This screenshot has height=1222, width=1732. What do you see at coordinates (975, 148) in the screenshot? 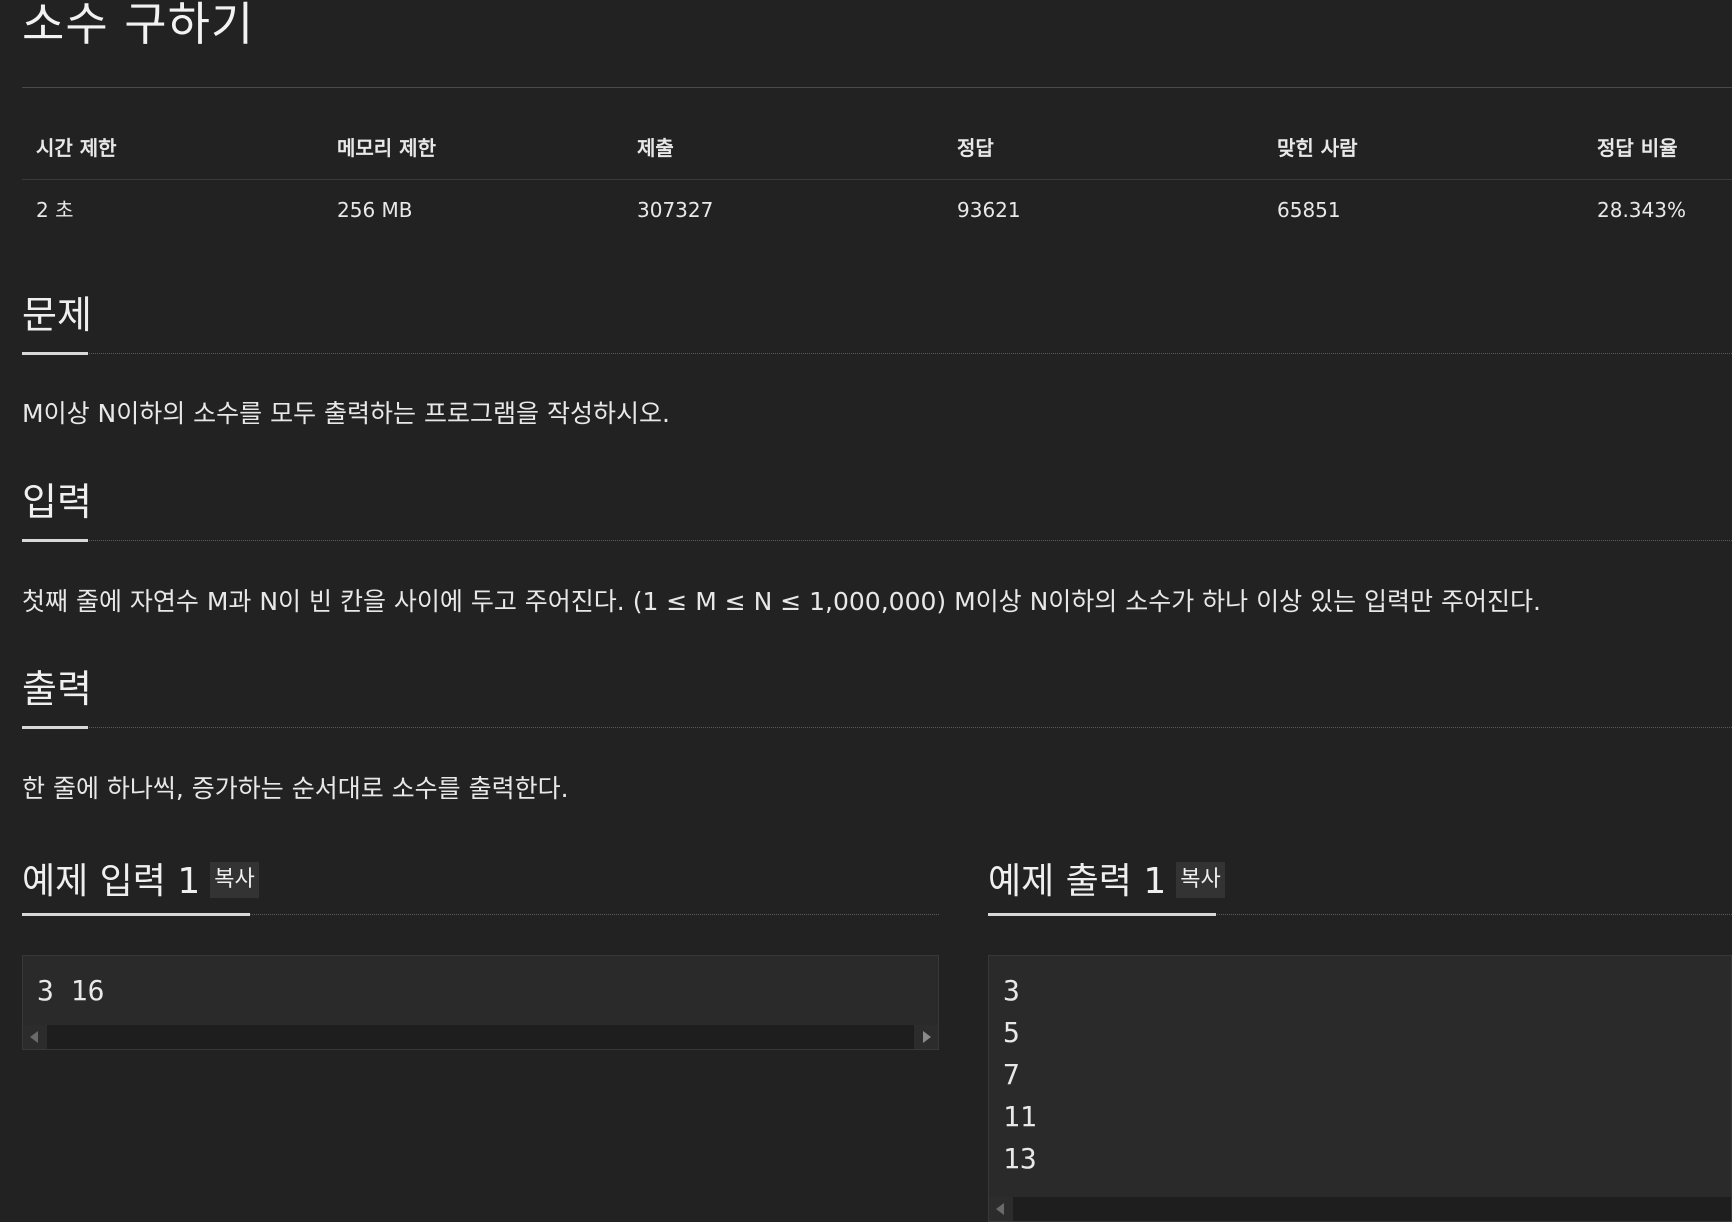
I see `info-header-accepted: 정답` at bounding box center [975, 148].